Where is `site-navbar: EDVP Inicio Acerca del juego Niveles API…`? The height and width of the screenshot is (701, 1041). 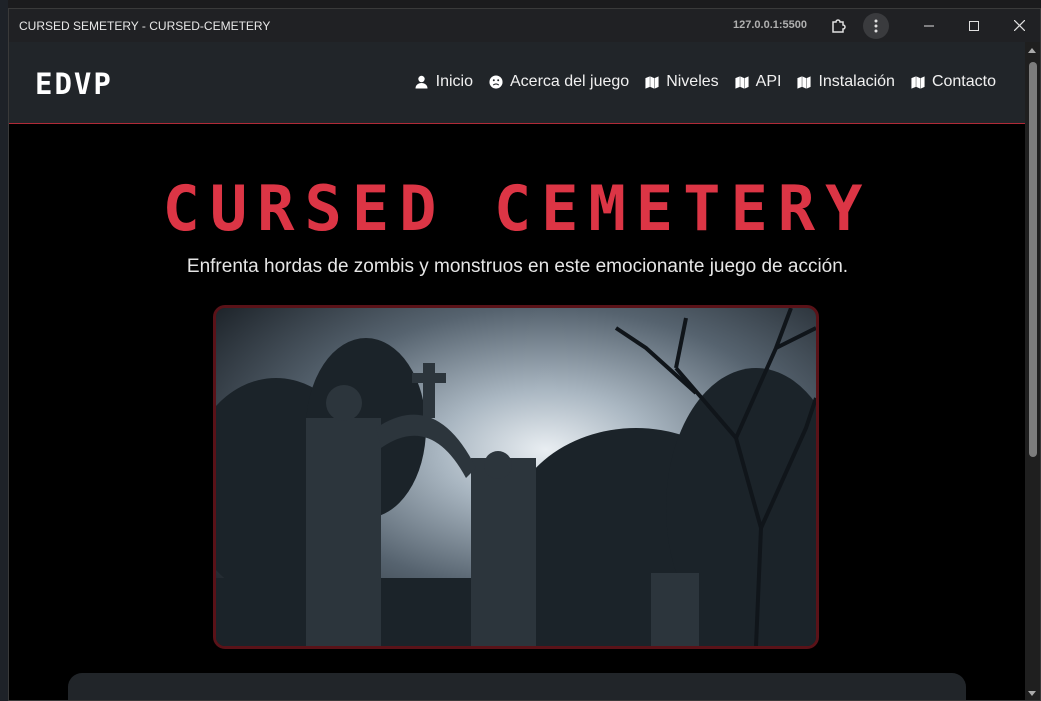 site-navbar: EDVP Inicio Acerca del juego Niveles API… is located at coordinates (517, 83).